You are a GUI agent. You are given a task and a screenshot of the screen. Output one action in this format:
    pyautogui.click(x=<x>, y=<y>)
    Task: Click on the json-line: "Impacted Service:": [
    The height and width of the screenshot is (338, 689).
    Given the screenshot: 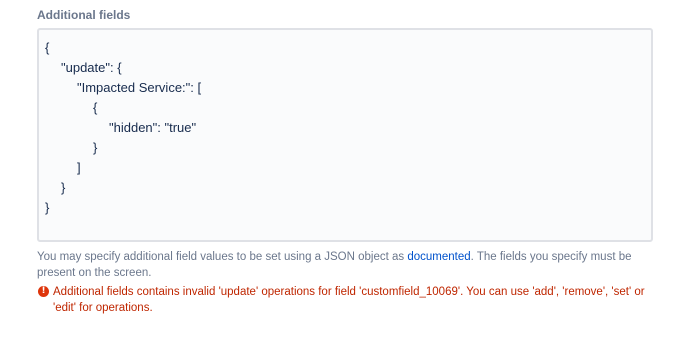 What is the action you would take?
    pyautogui.click(x=139, y=87)
    